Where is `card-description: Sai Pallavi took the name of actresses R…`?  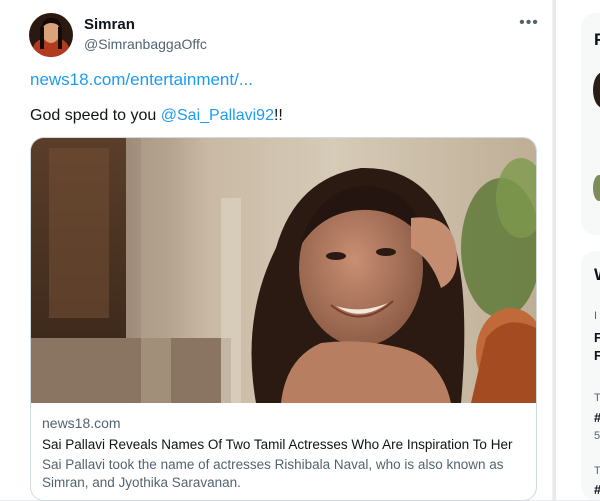 card-description: Sai Pallavi took the name of actresses R… is located at coordinates (273, 473).